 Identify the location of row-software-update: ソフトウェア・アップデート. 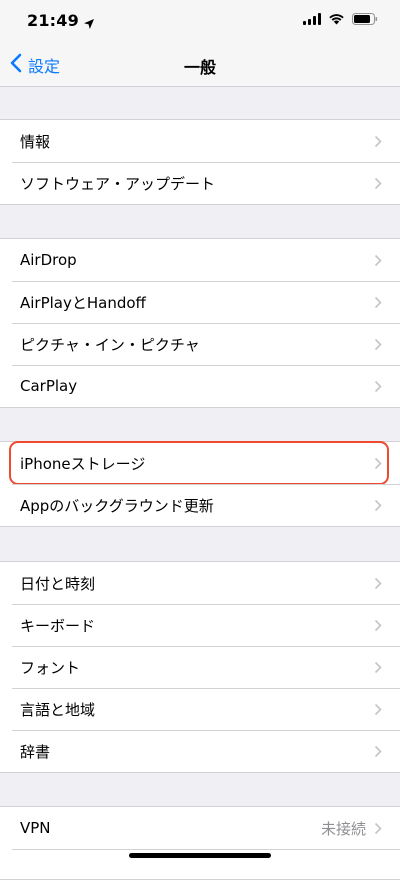
(200, 183).